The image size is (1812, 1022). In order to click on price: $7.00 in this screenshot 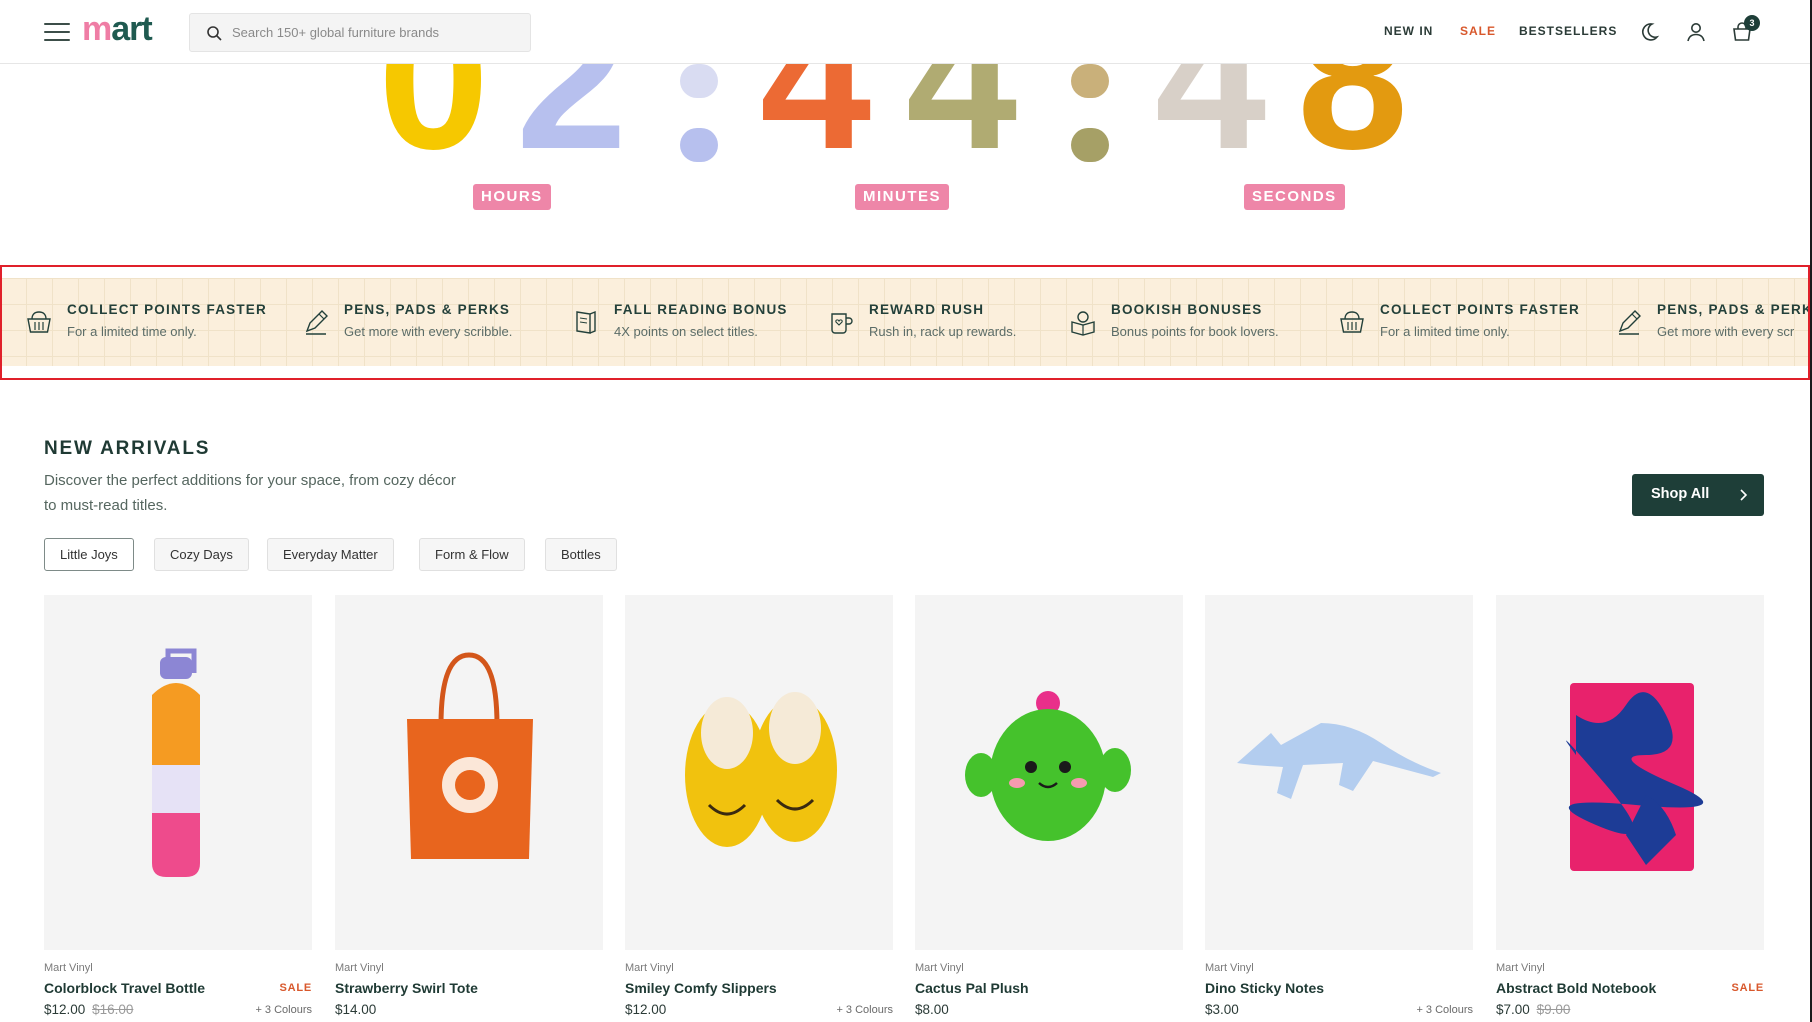, I will do `click(1513, 1009)`.